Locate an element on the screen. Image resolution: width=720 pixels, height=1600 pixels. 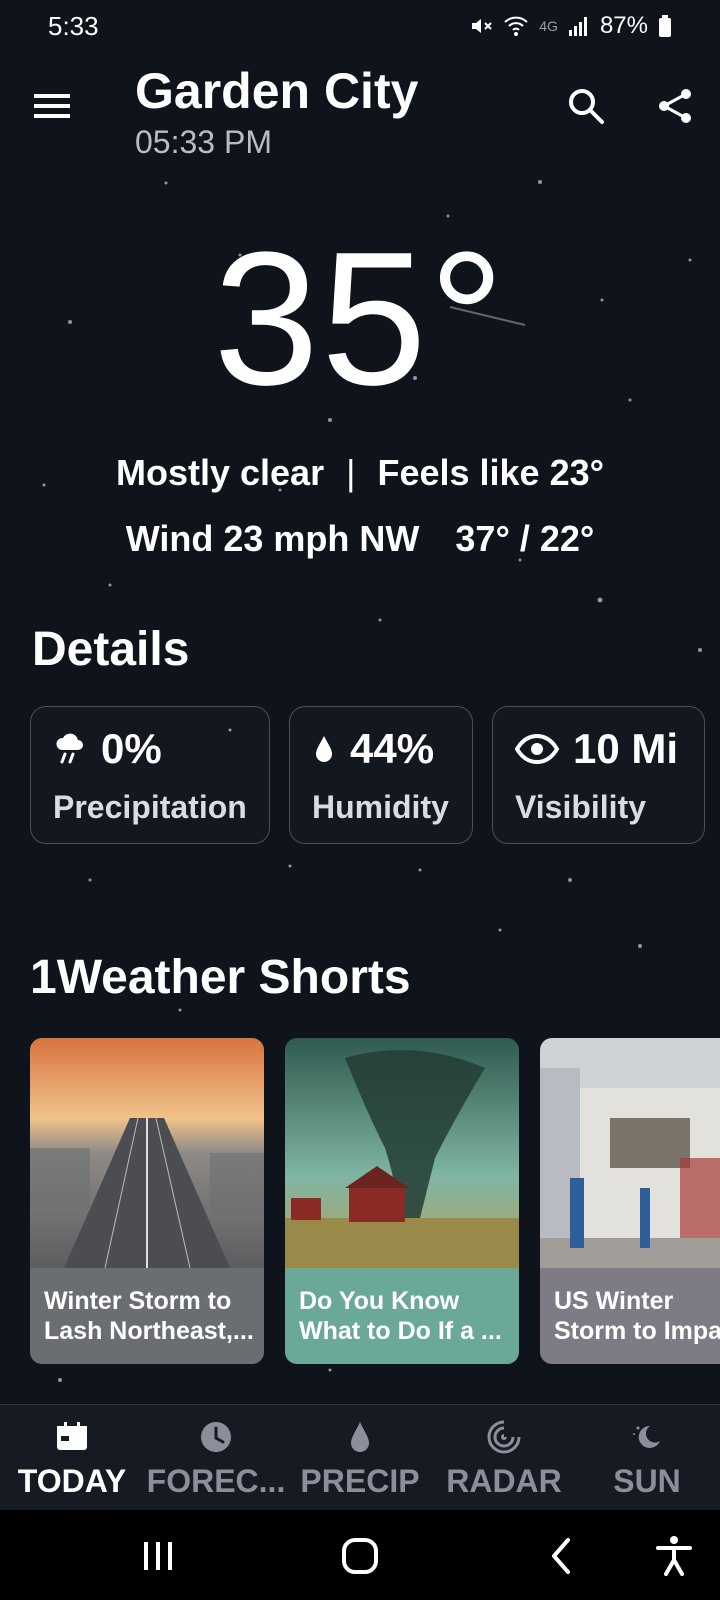
status-time: 5:33 is located at coordinates (73, 25).